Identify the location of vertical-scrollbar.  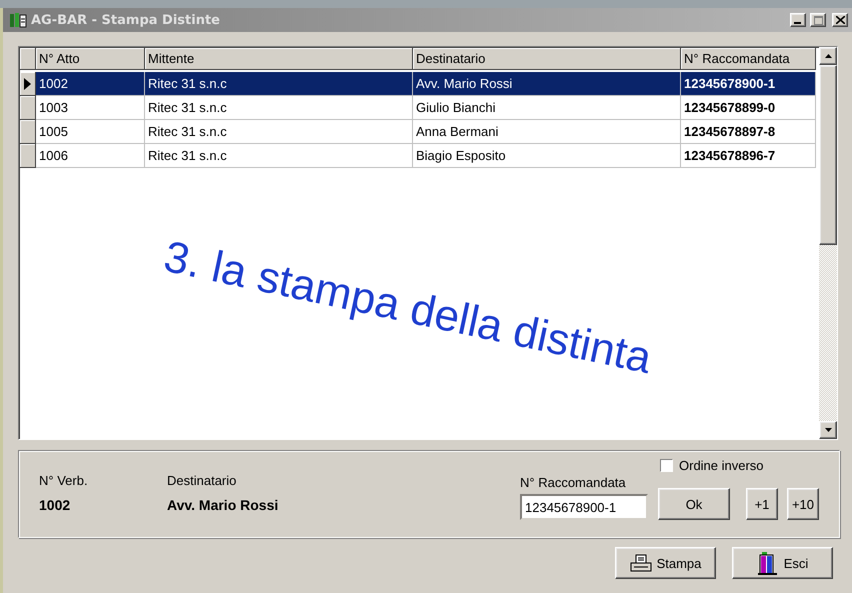
(828, 243).